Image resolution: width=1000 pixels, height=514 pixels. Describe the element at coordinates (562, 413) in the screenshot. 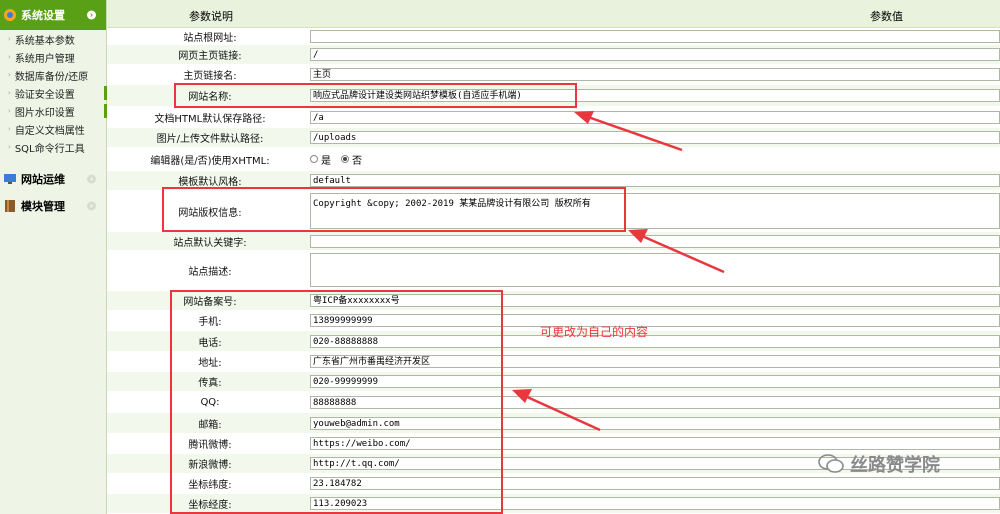

I see `arrow-contact` at that location.